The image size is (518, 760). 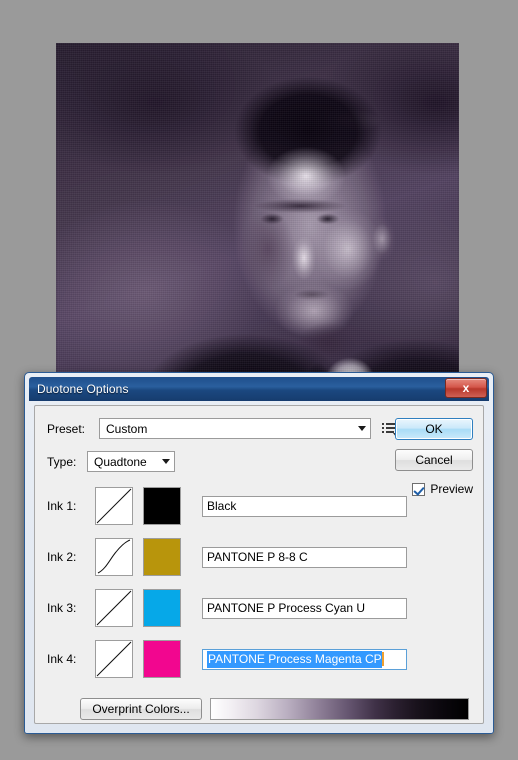 I want to click on text-cursor, so click(x=382, y=659).